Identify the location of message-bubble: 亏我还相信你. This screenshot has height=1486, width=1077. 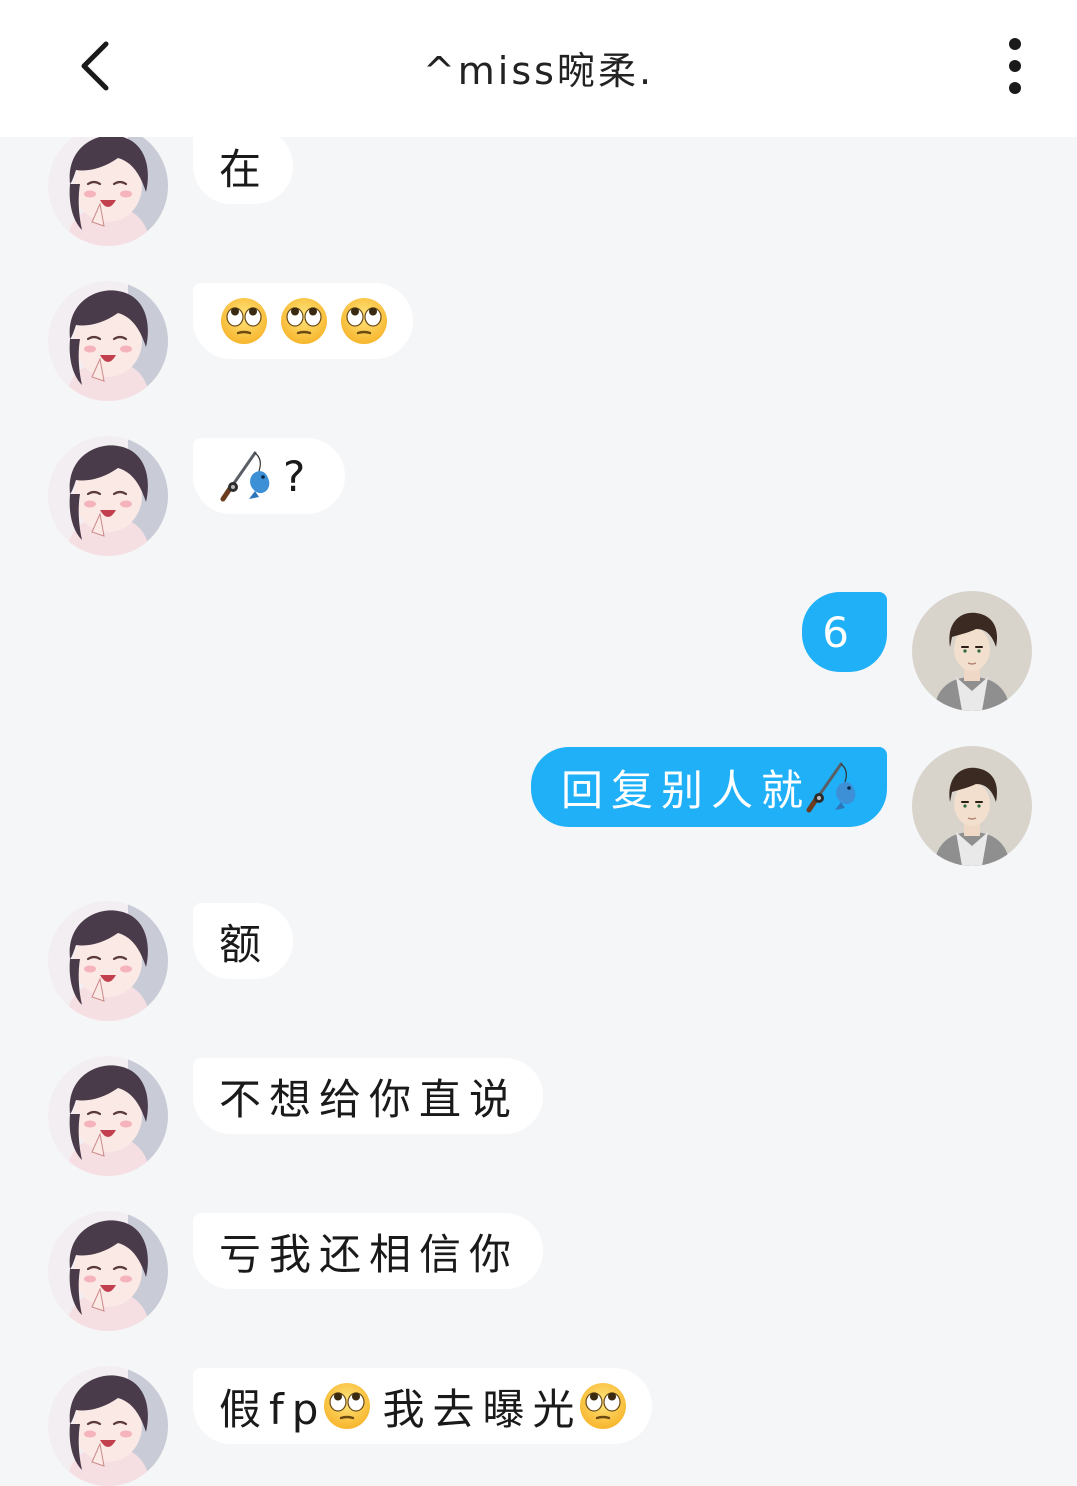
(368, 1251).